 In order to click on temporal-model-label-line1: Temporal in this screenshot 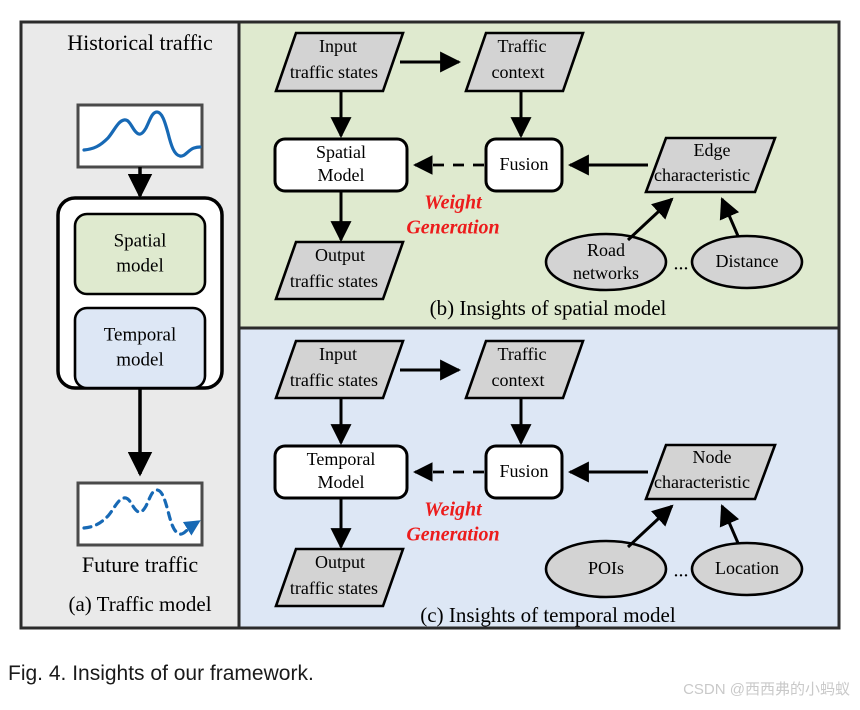, I will do `click(140, 334)`.